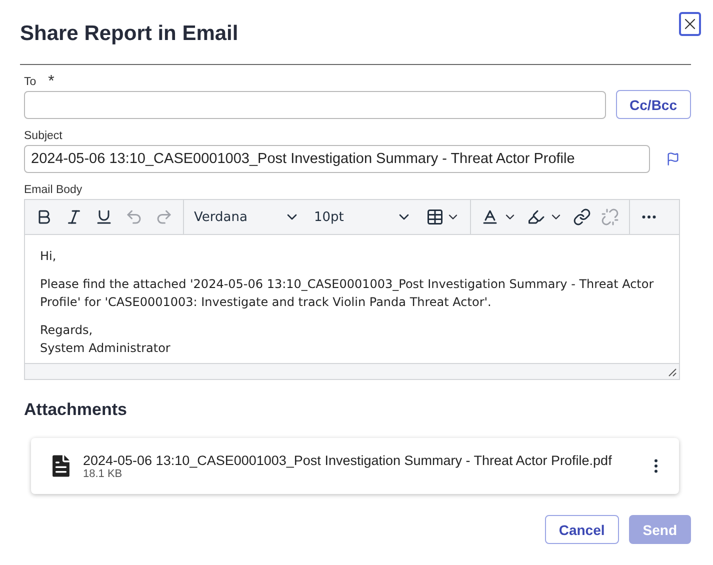 This screenshot has width=713, height=565. Describe the element at coordinates (435, 217) in the screenshot. I see `table-icon` at that location.